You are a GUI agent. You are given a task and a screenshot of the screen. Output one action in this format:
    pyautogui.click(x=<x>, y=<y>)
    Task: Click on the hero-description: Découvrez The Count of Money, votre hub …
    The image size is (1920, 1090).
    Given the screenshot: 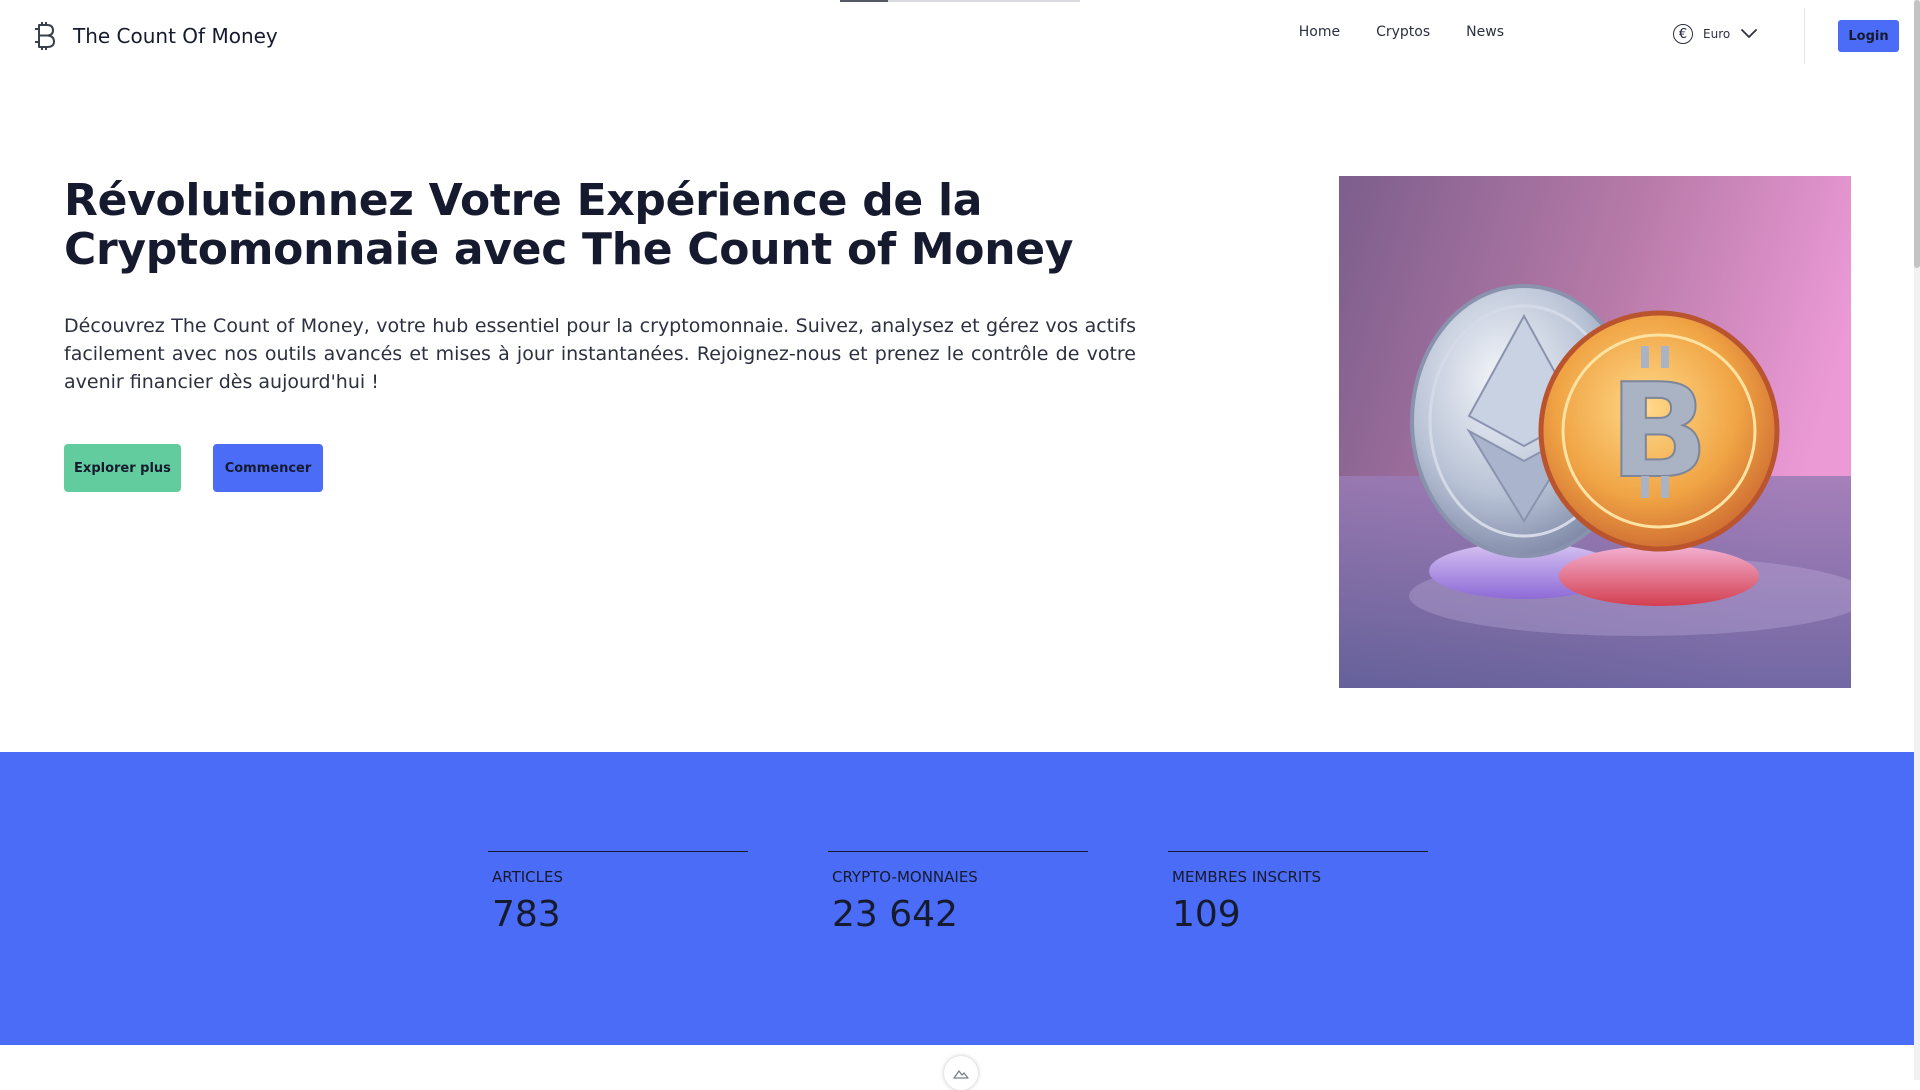 What is the action you would take?
    pyautogui.click(x=600, y=354)
    